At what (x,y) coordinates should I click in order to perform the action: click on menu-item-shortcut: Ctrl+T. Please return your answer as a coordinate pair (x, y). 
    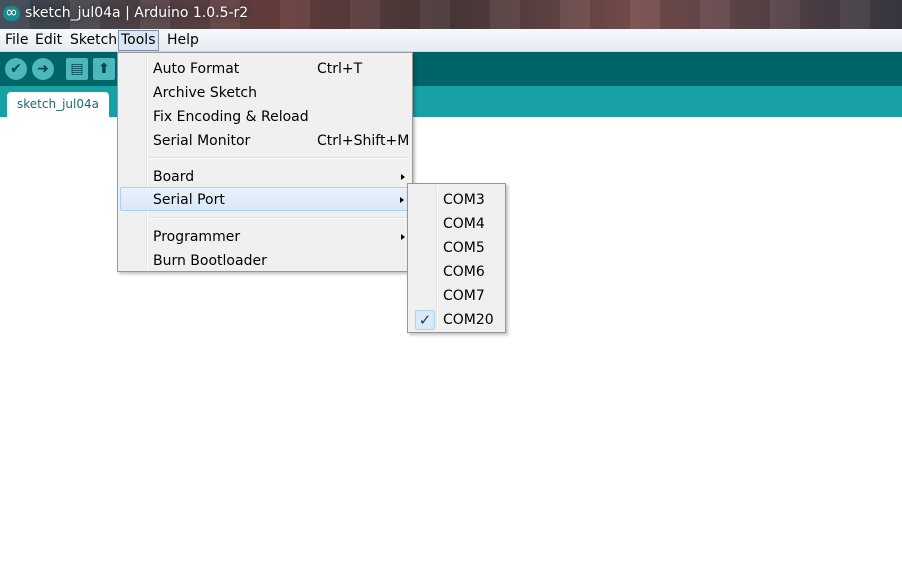
    Looking at the image, I should click on (340, 69).